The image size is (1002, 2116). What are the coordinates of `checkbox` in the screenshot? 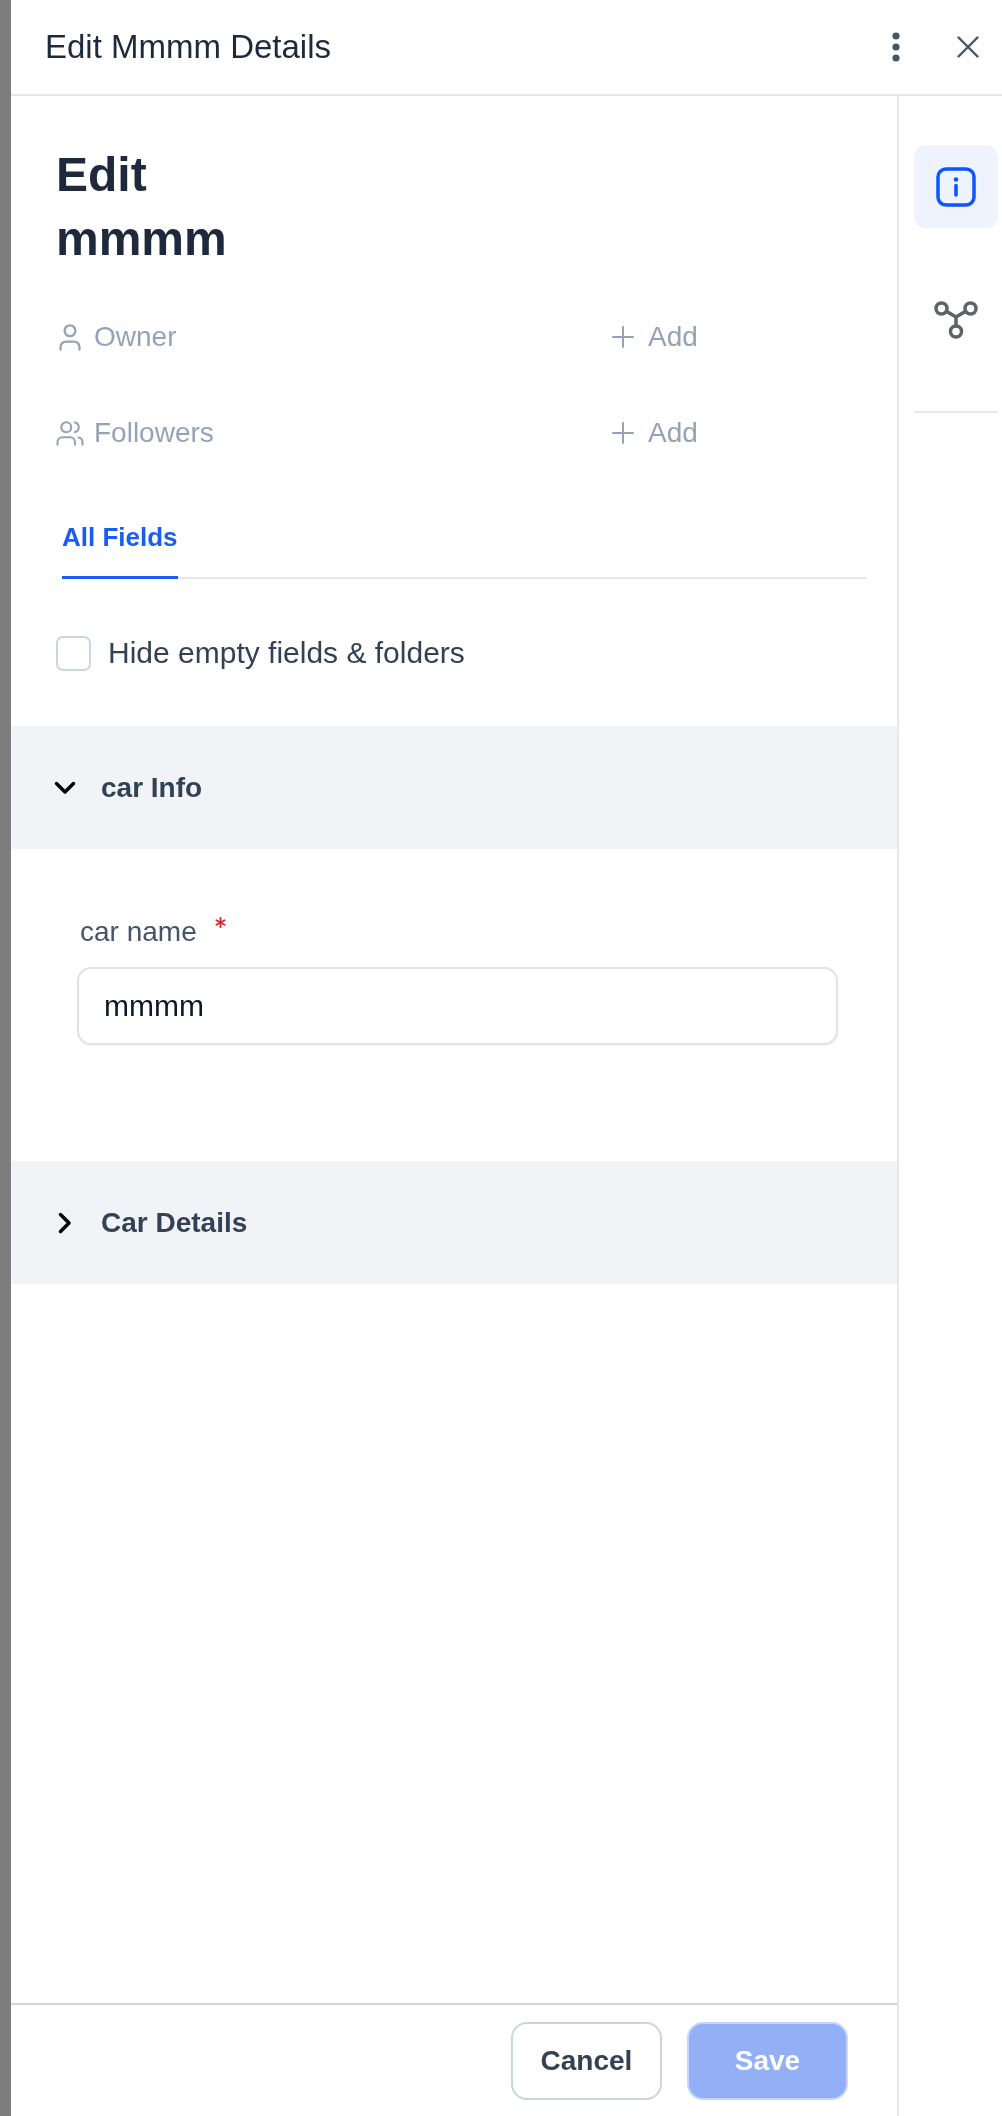 It's located at (73, 653).